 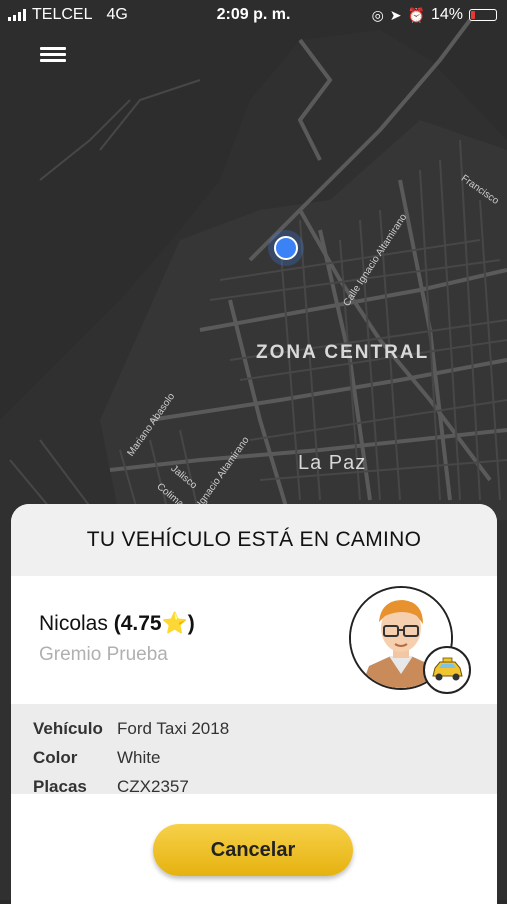 What do you see at coordinates (103, 654) in the screenshot?
I see `driver-organization: Gremio Prueba` at bounding box center [103, 654].